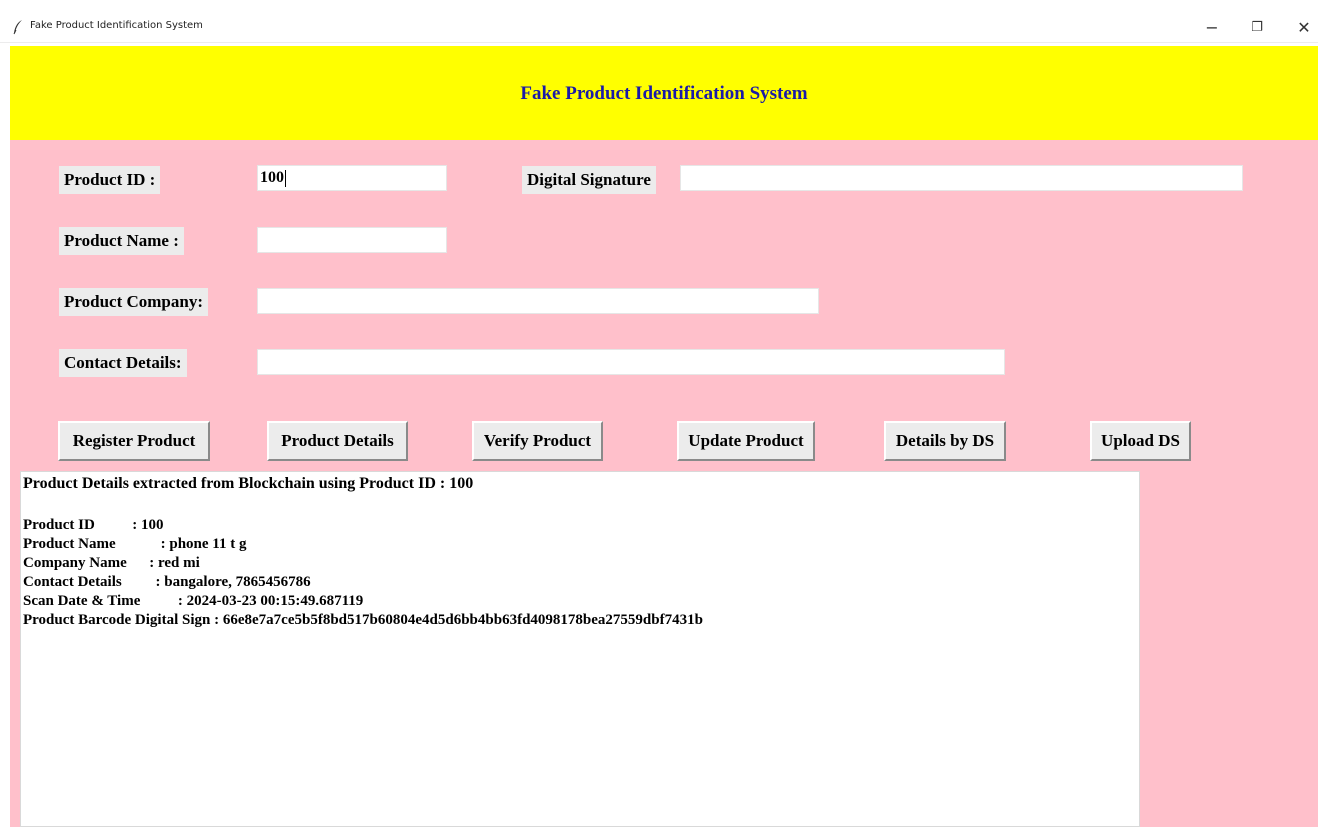 The height and width of the screenshot is (827, 1318). I want to click on minimize-button: −, so click(1212, 27).